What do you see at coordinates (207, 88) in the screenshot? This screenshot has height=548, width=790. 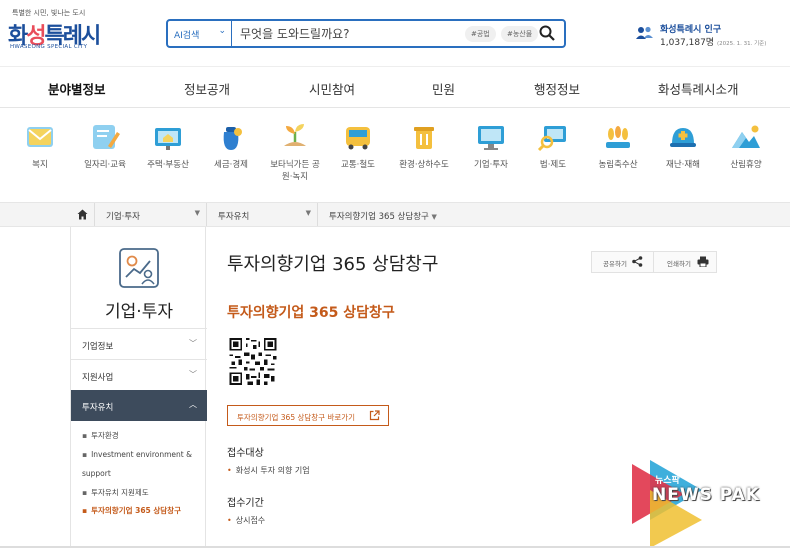 I see `nav-item-disclosure: 정보공개` at bounding box center [207, 88].